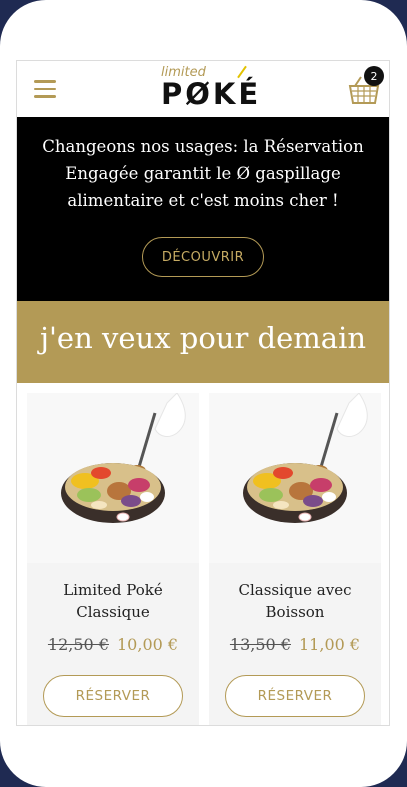  I want to click on section-title: j'en veux pour demain, so click(203, 338).